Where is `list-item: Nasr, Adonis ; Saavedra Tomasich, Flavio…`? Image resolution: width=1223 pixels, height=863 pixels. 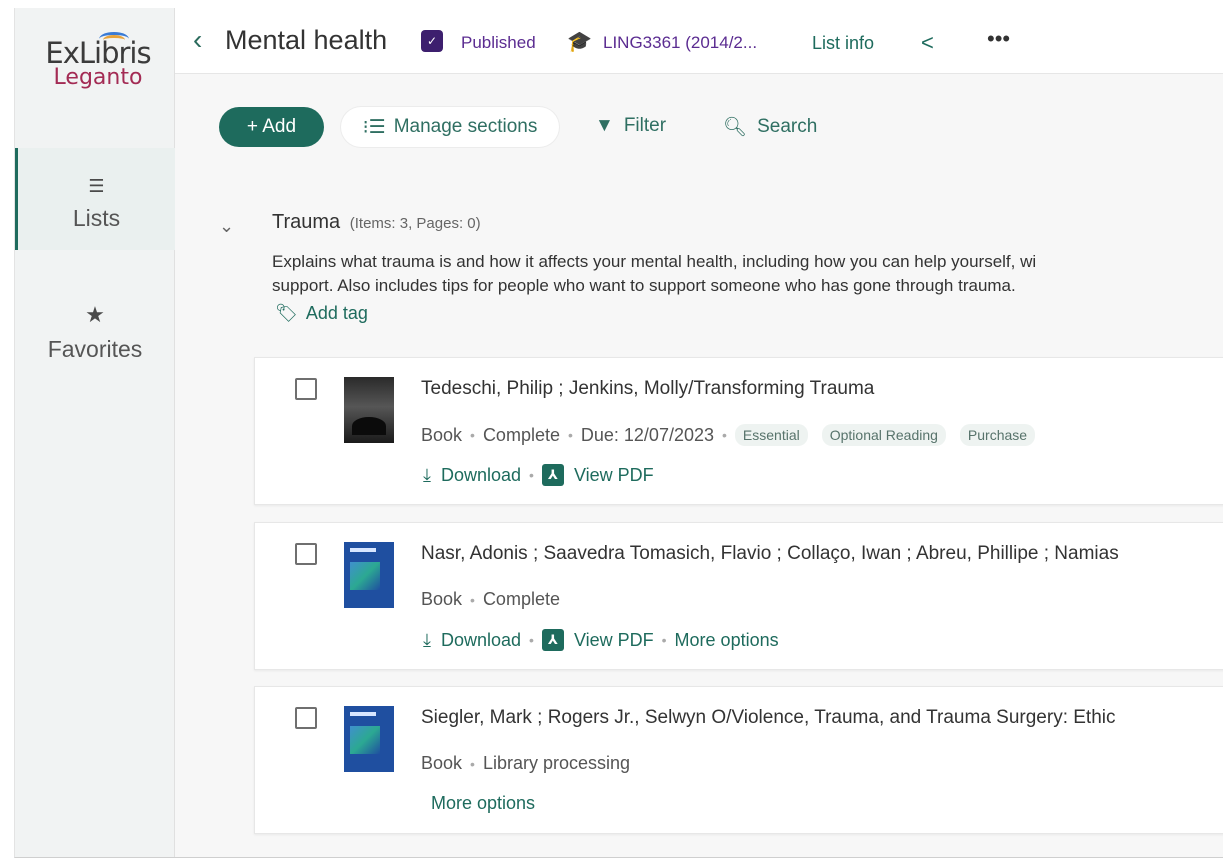
list-item: Nasr, Adonis ; Saavedra Tomasich, Flavio… is located at coordinates (738, 596).